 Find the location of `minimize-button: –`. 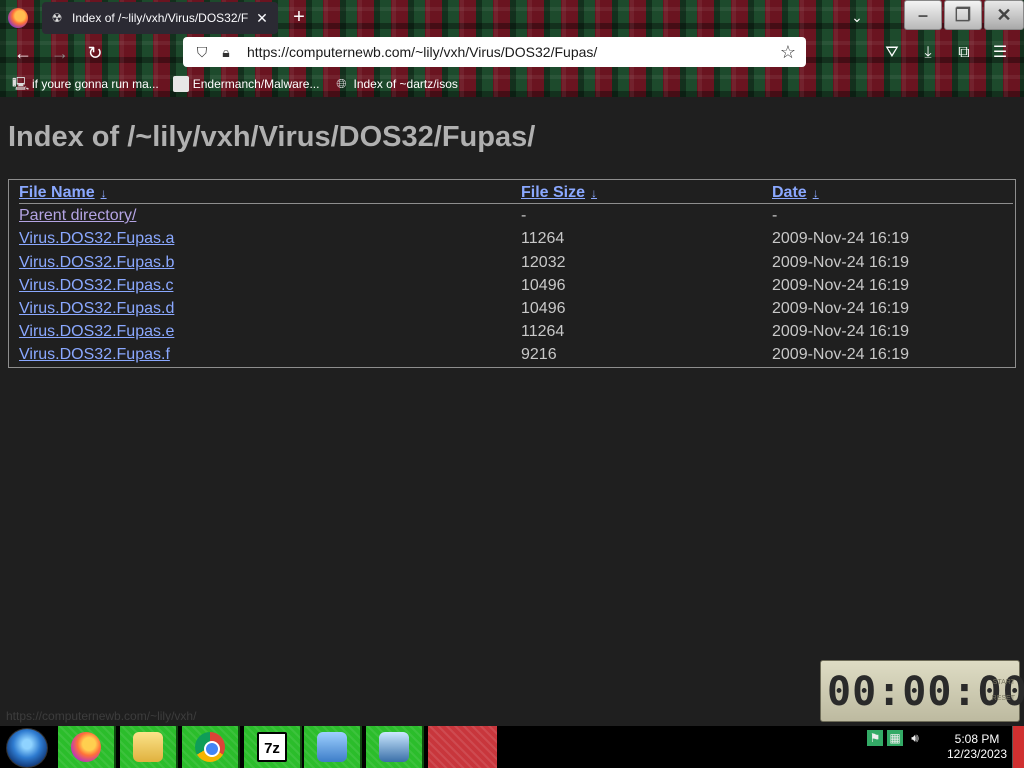

minimize-button: – is located at coordinates (923, 15).